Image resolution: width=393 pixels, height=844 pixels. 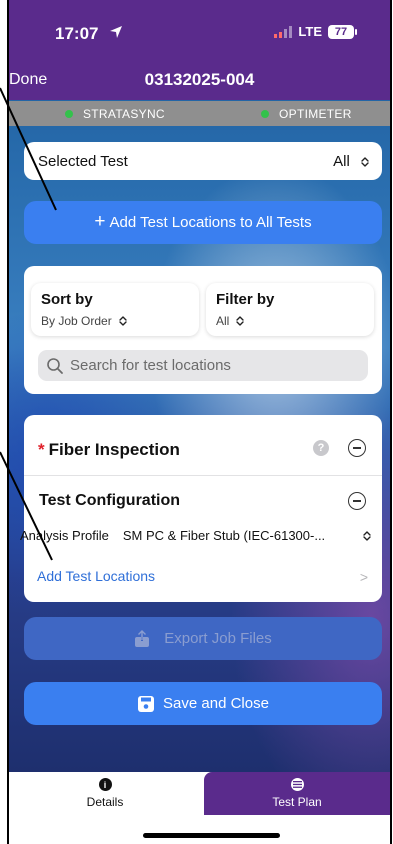 I want to click on collapse-configuration-icon, so click(x=357, y=501).